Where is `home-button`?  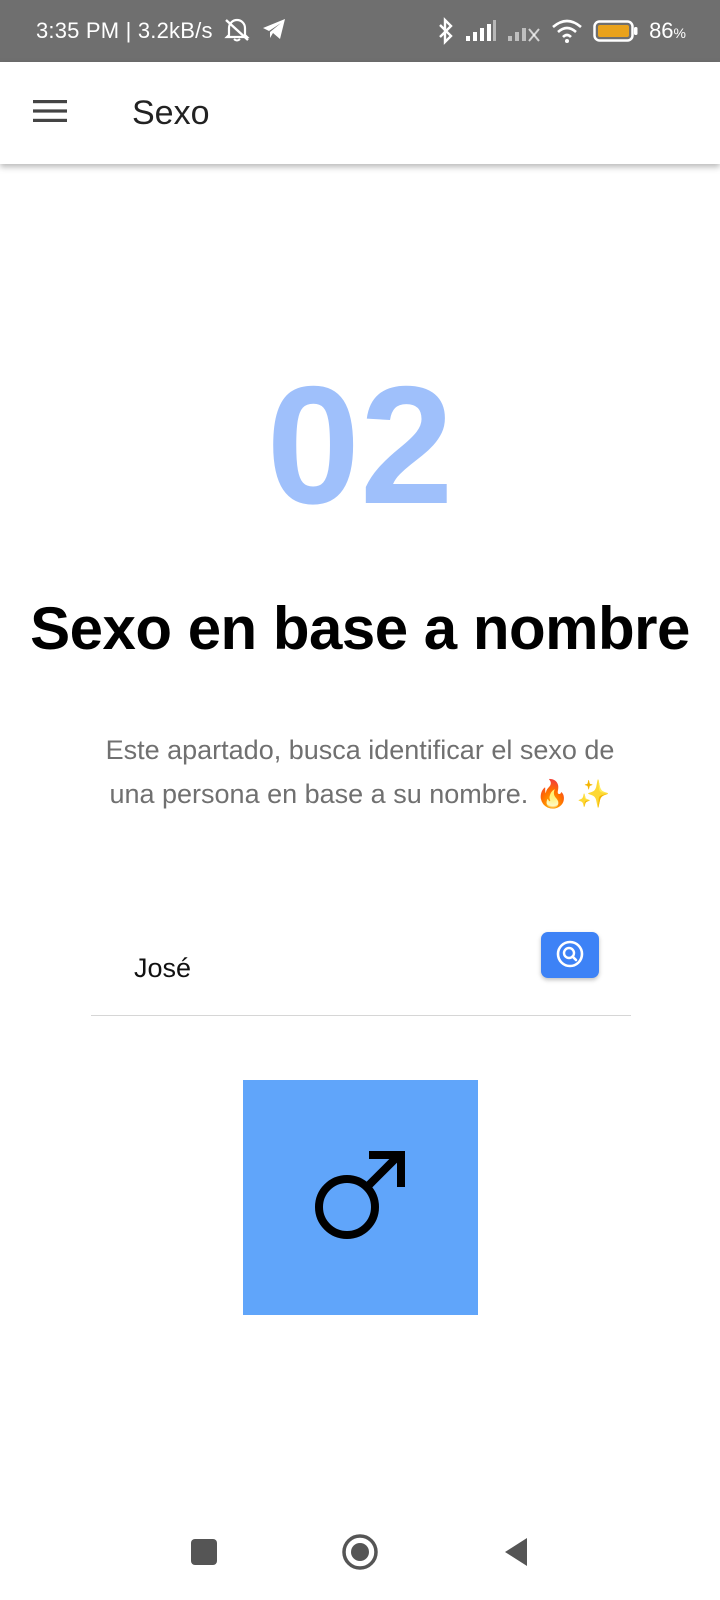
home-button is located at coordinates (360, 1554).